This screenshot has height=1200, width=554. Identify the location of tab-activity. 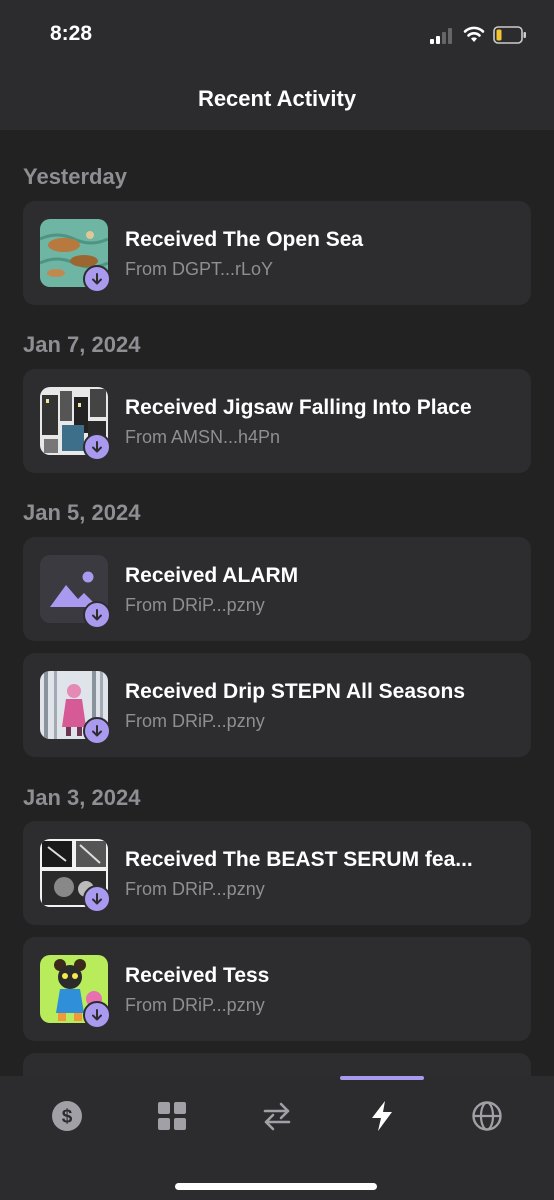
(382, 1116).